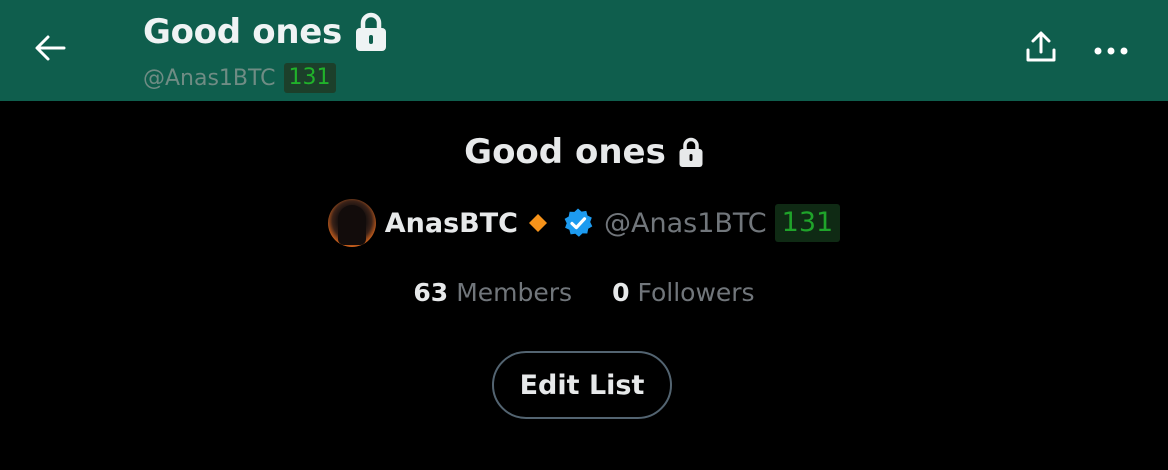 The height and width of the screenshot is (470, 1168). Describe the element at coordinates (431, 292) in the screenshot. I see `members-count: 63` at that location.